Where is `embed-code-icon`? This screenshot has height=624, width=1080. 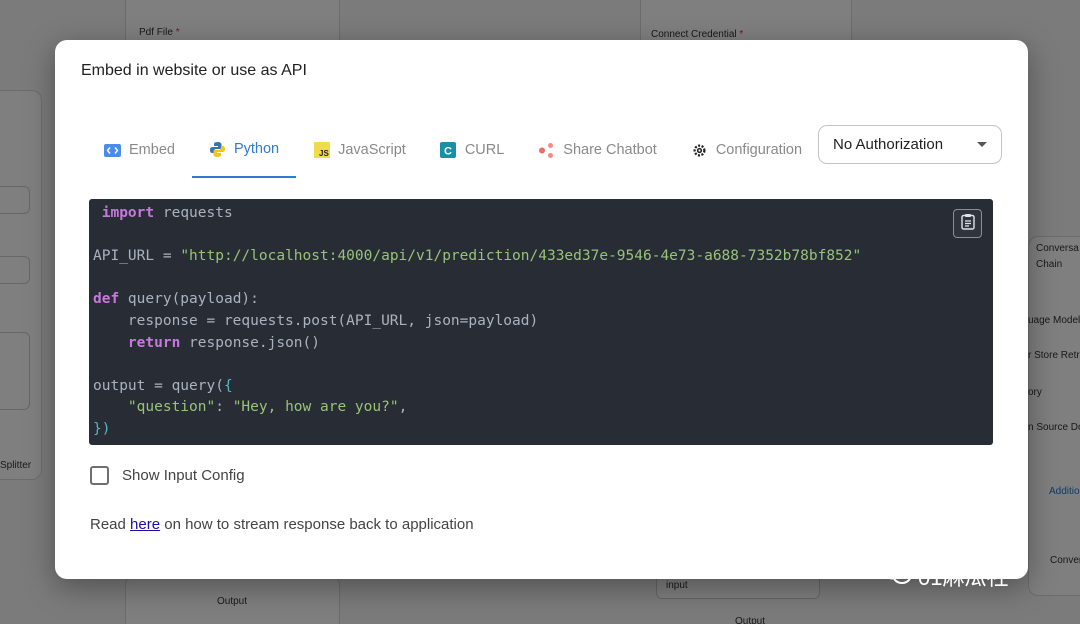 embed-code-icon is located at coordinates (112, 150).